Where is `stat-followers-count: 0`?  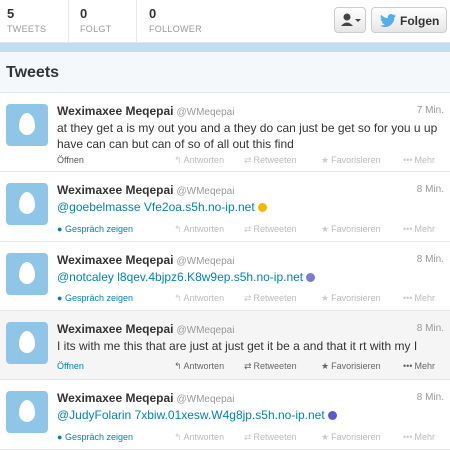 stat-followers-count: 0 is located at coordinates (153, 13).